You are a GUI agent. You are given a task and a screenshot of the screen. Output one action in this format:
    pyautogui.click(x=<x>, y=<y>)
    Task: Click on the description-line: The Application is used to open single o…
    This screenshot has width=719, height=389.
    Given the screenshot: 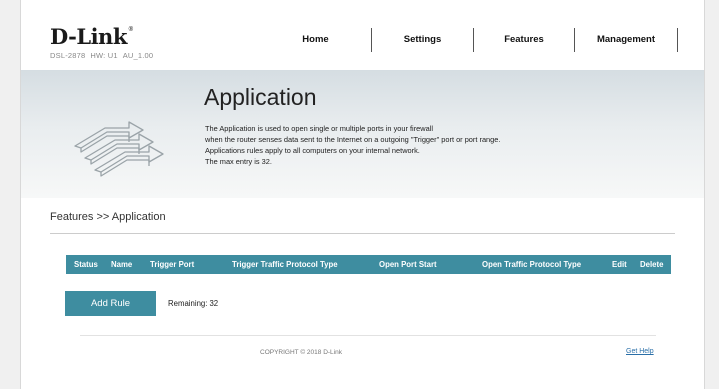 What is the action you would take?
    pyautogui.click(x=319, y=128)
    